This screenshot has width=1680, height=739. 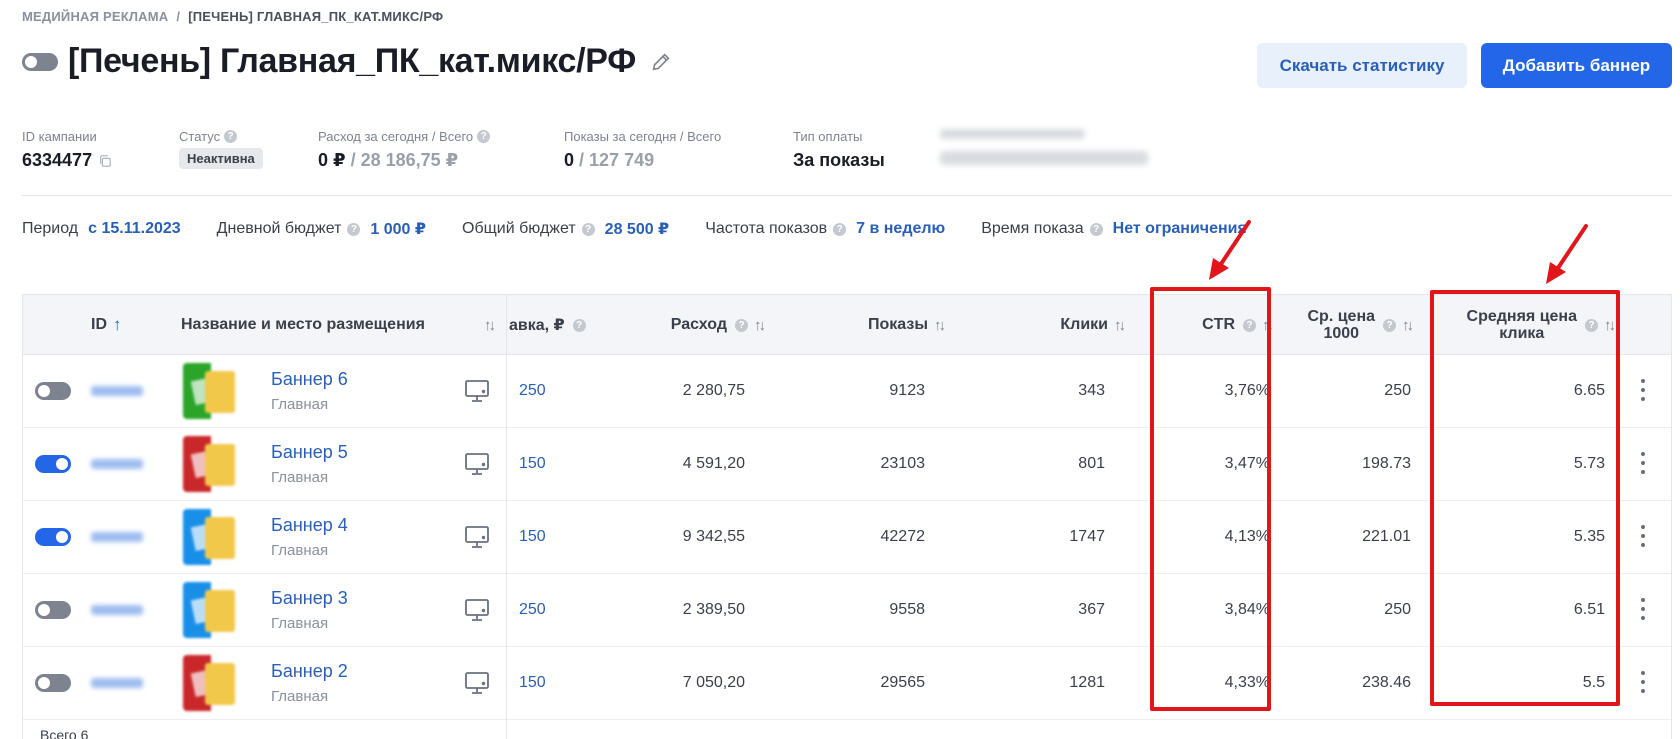 What do you see at coordinates (900, 229) in the screenshot?
I see `param-frequency-value: 7 в неделю` at bounding box center [900, 229].